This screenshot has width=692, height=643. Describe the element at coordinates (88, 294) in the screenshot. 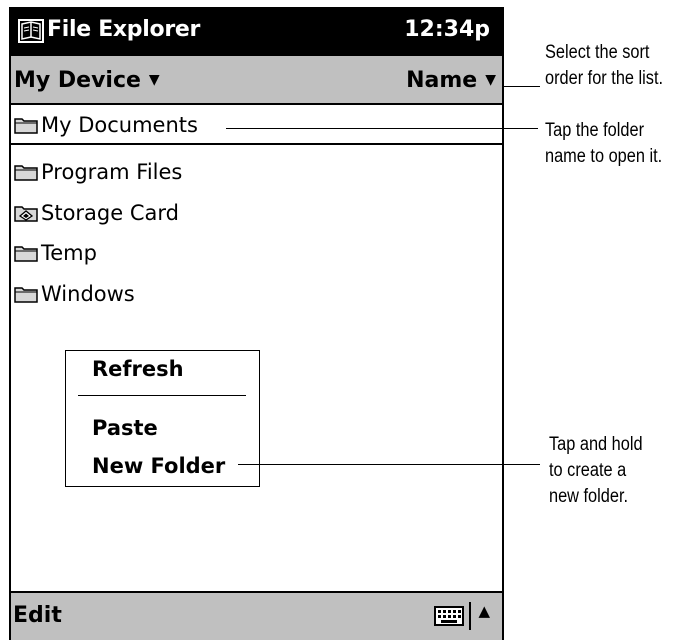

I see `folder-name: Windows` at that location.